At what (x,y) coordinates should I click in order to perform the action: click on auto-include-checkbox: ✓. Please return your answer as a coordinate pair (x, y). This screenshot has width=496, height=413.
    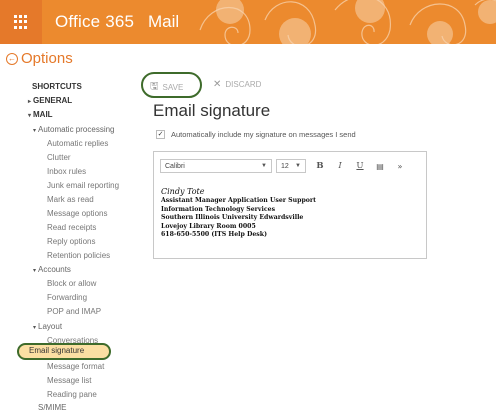
    Looking at the image, I should click on (160, 134).